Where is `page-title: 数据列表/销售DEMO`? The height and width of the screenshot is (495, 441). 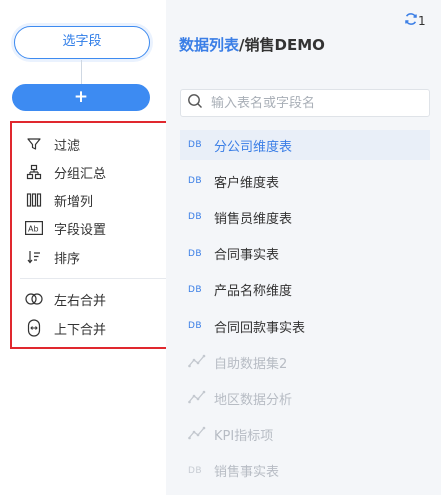 page-title: 数据列表/销售DEMO is located at coordinates (252, 44).